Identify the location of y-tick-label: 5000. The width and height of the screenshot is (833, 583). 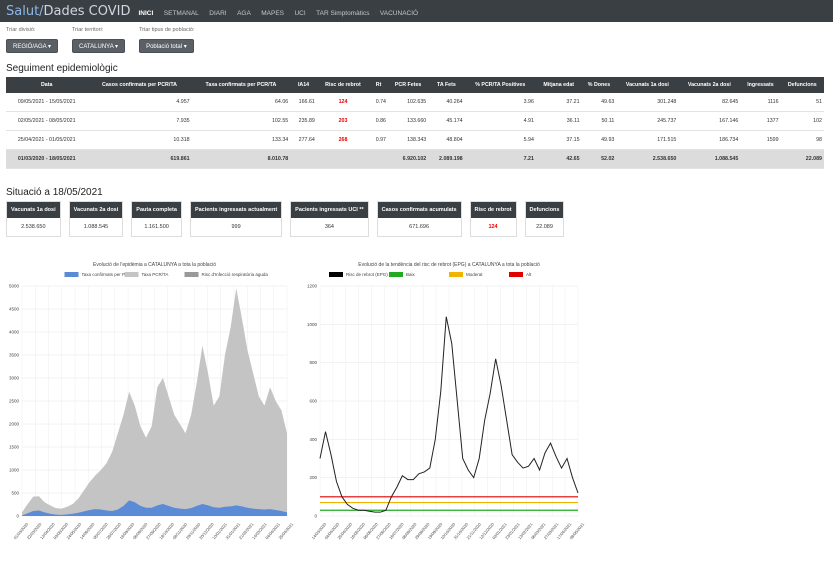
(14, 286).